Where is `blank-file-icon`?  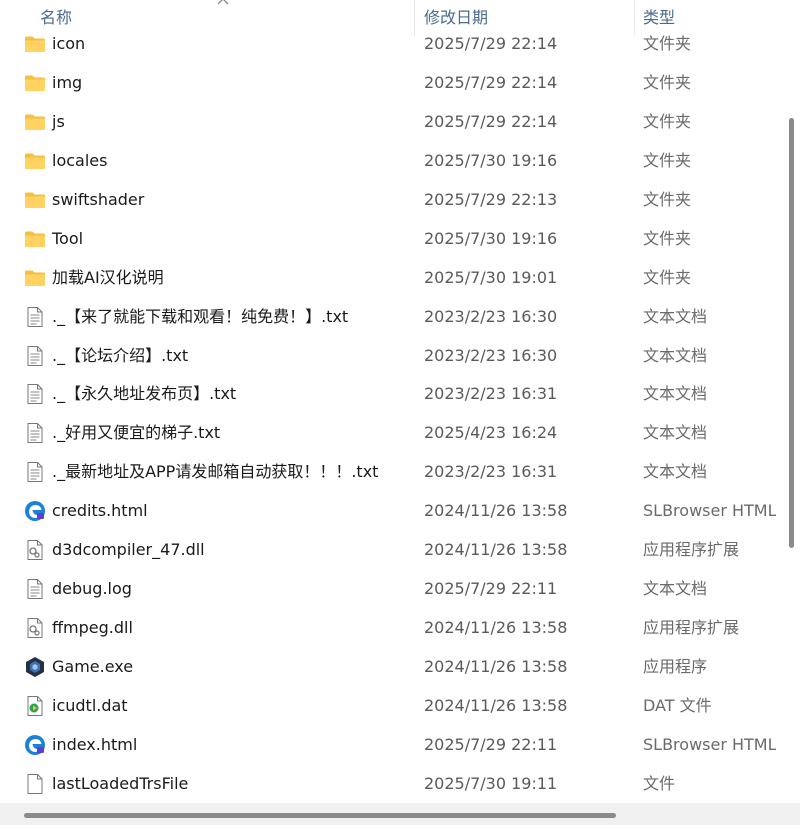
blank-file-icon is located at coordinates (35, 784).